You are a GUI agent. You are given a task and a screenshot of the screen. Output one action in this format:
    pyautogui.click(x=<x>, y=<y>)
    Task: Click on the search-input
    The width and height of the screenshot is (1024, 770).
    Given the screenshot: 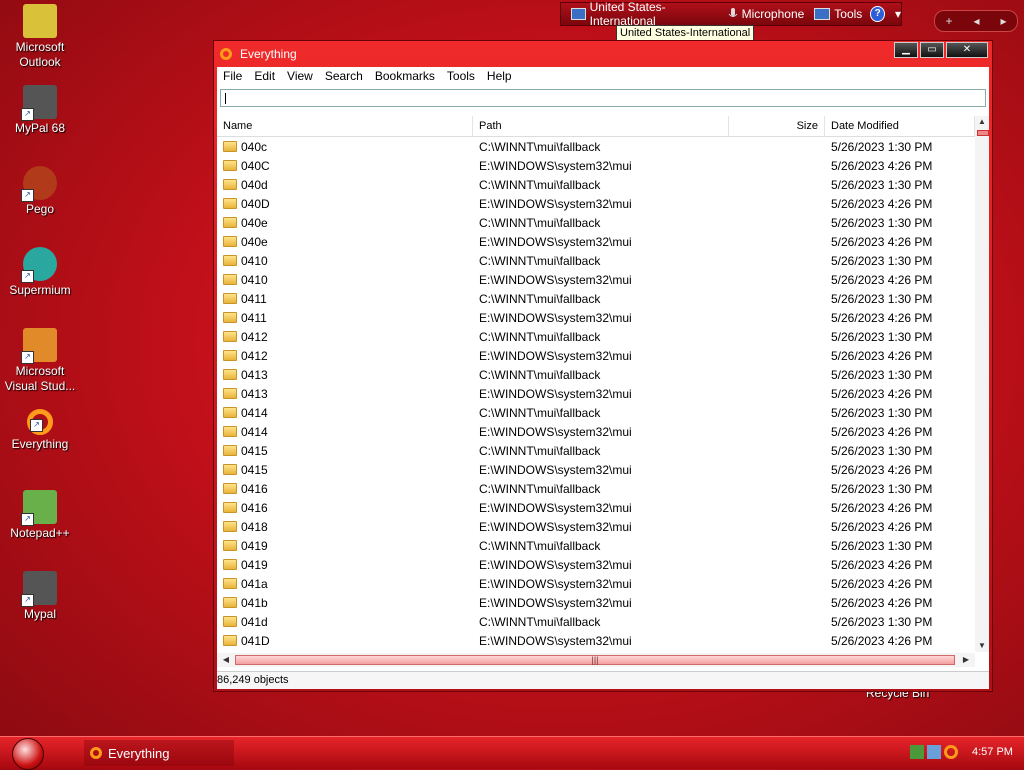 What is the action you would take?
    pyautogui.click(x=603, y=98)
    